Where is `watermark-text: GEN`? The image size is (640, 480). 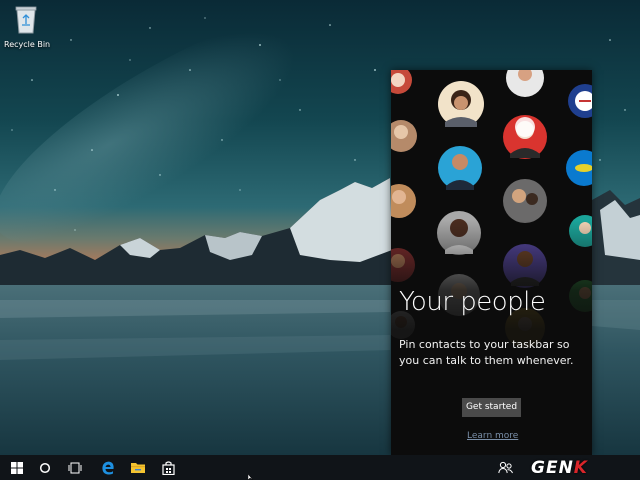
watermark-text: GEN is located at coordinates (552, 467).